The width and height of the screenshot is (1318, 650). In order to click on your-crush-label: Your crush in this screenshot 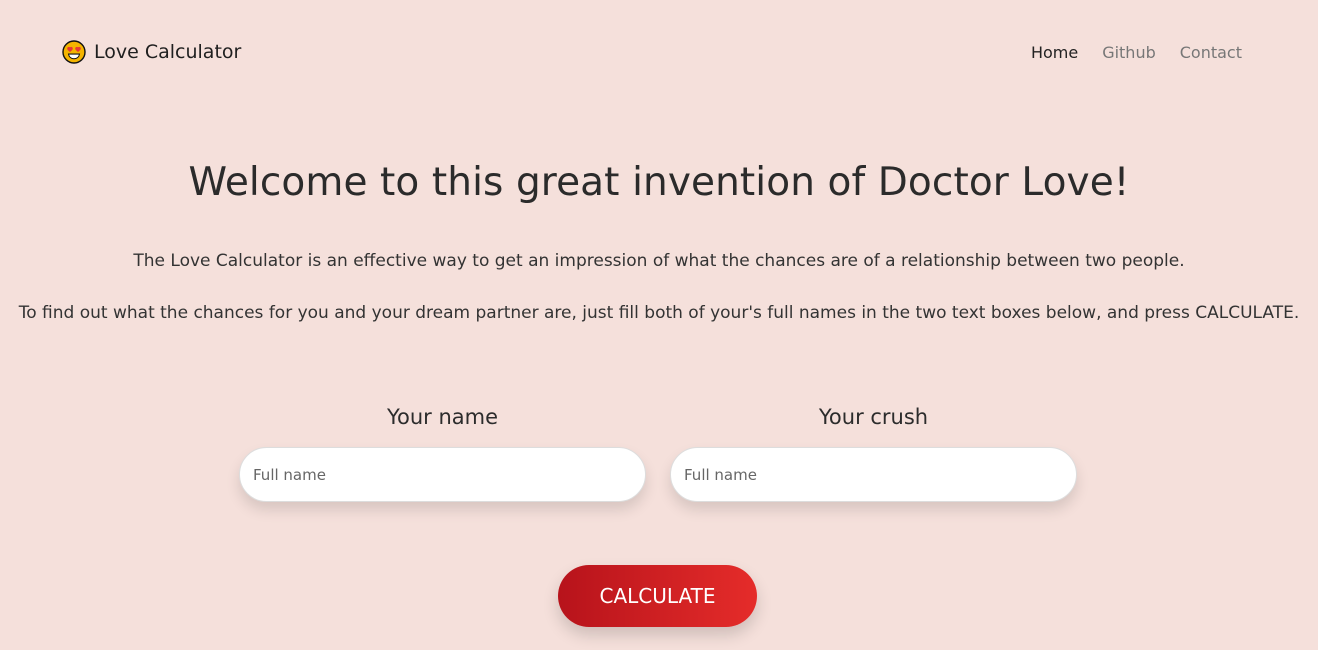, I will do `click(873, 417)`.